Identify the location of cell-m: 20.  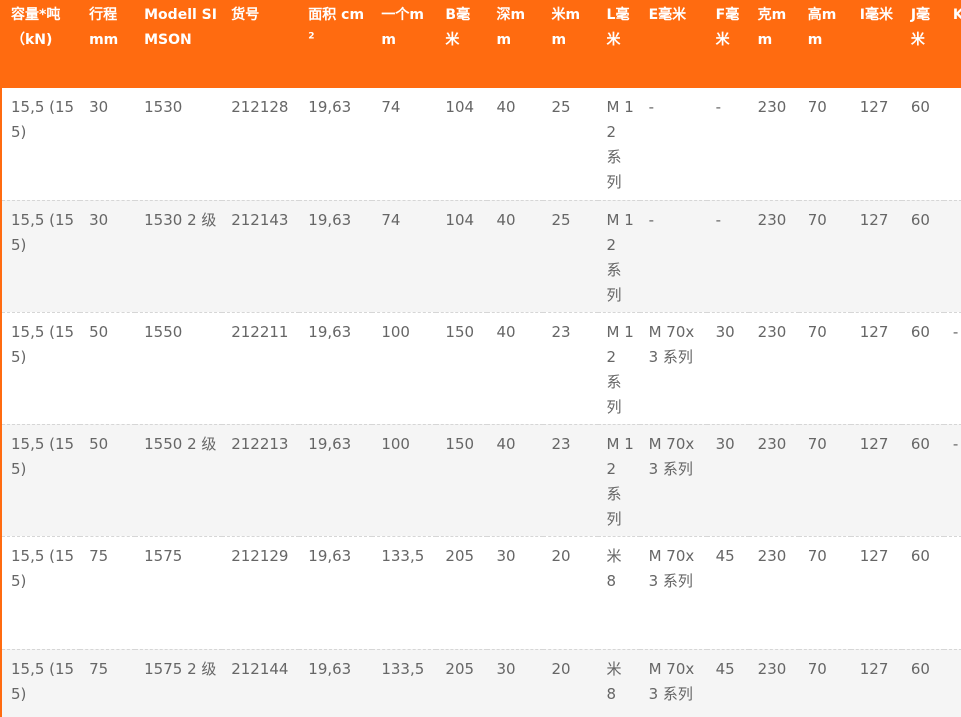
(570, 683).